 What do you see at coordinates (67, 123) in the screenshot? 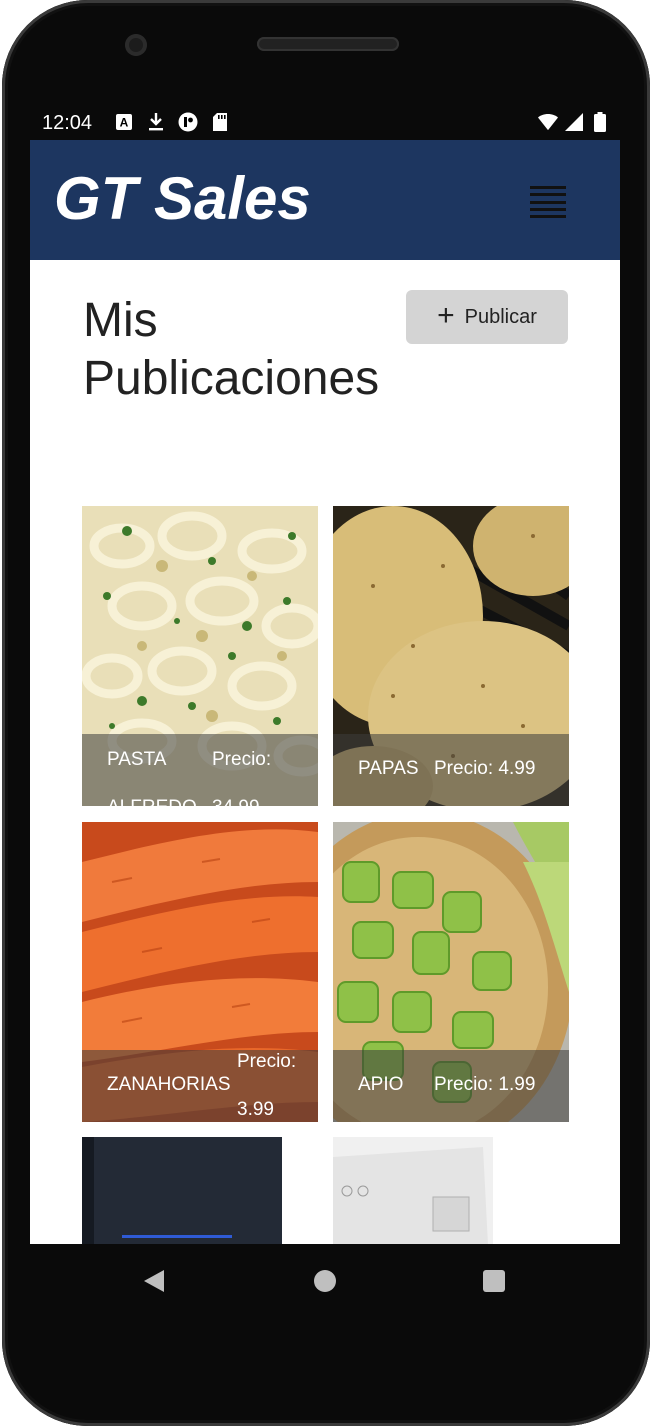
I see `status-time: 12:04` at bounding box center [67, 123].